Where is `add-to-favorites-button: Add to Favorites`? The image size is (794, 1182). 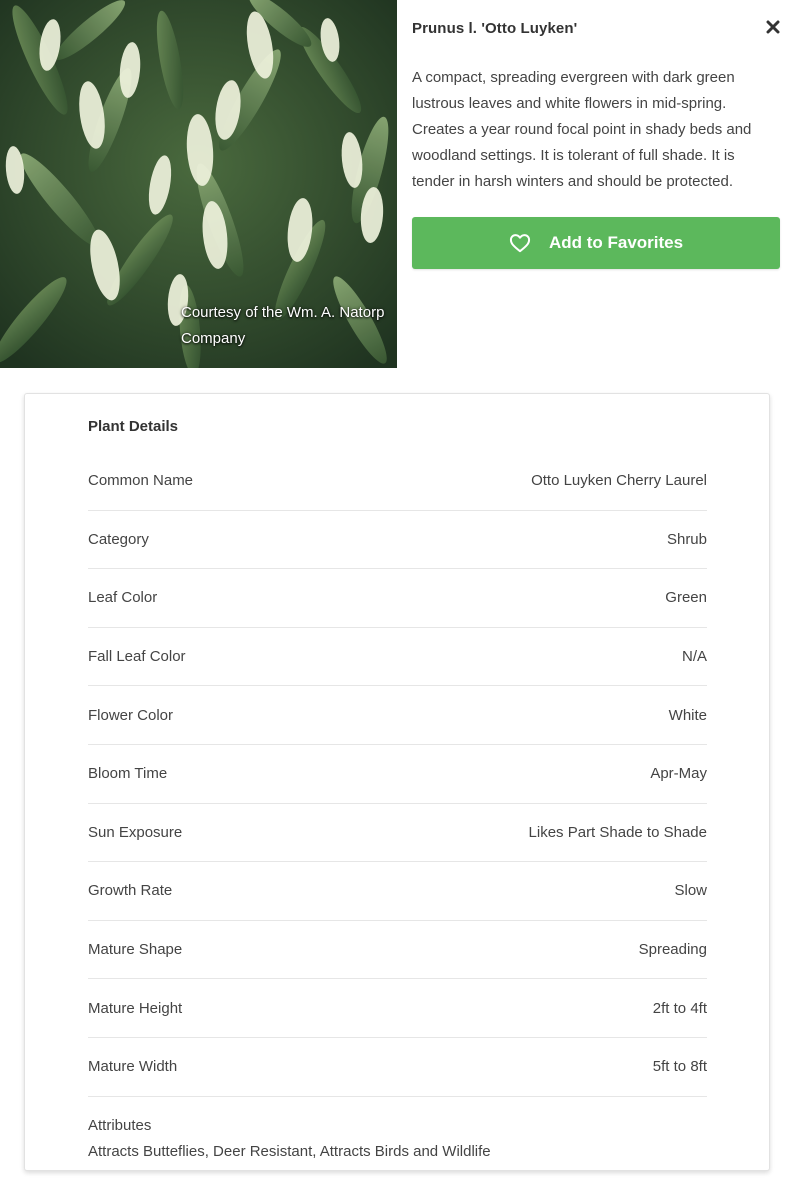 add-to-favorites-button: Add to Favorites is located at coordinates (596, 243).